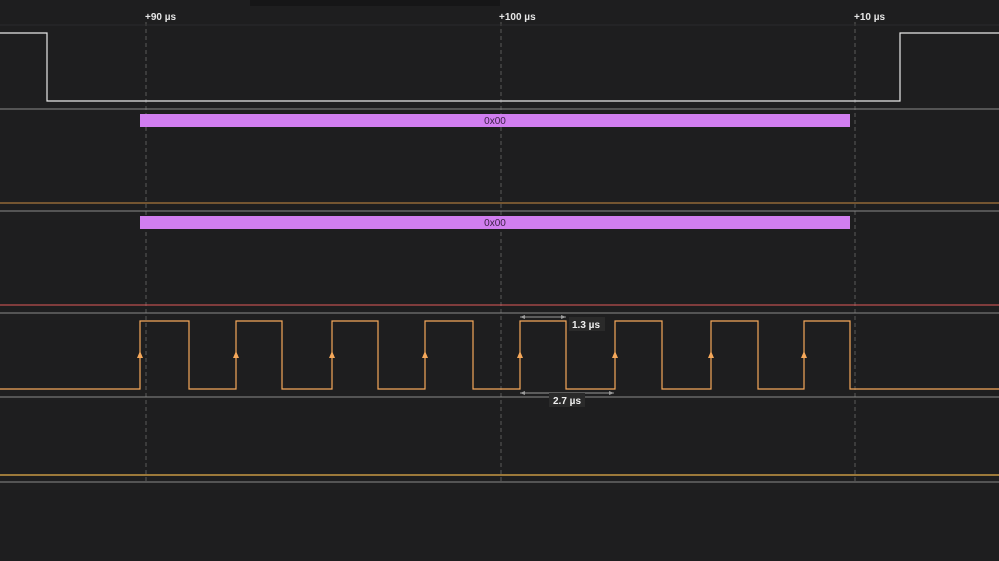 Image resolution: width=999 pixels, height=561 pixels. What do you see at coordinates (517, 17) in the screenshot?
I see `time-tick-label-2: +100 µs` at bounding box center [517, 17].